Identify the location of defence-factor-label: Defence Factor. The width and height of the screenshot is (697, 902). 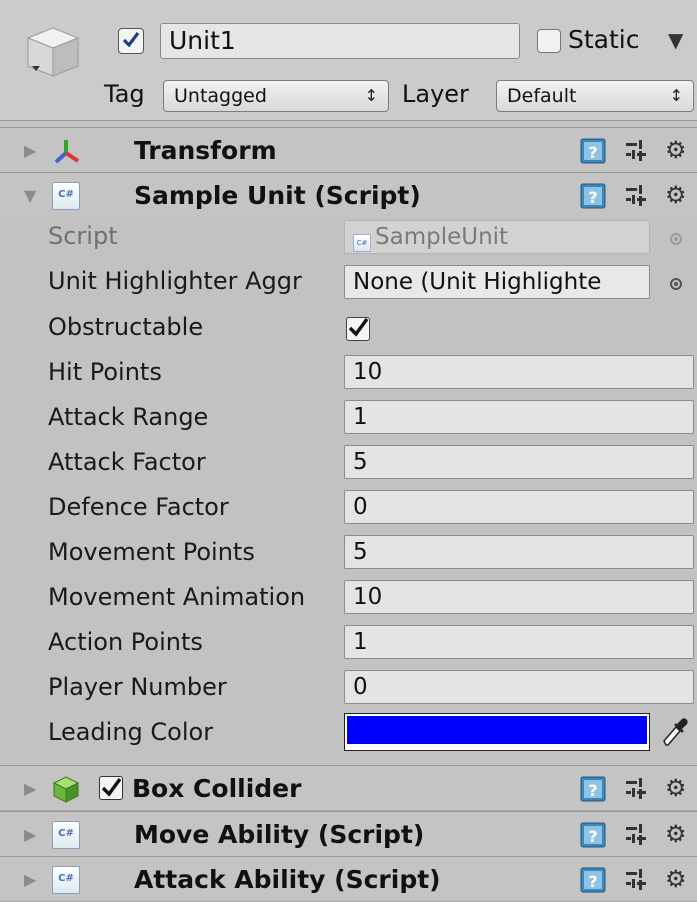
(138, 507).